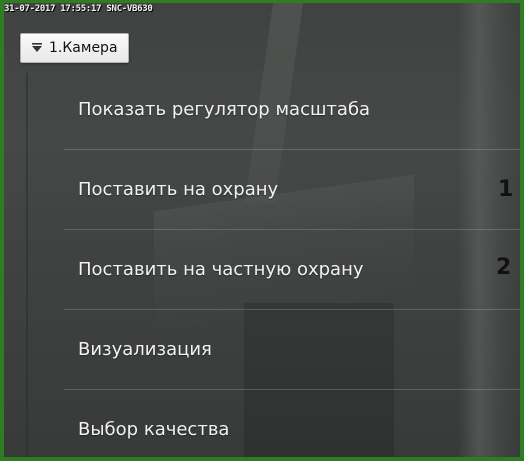  I want to click on video-timestamp: 31-07-2017 17:55:17 SNC-VB630, so click(78, 9).